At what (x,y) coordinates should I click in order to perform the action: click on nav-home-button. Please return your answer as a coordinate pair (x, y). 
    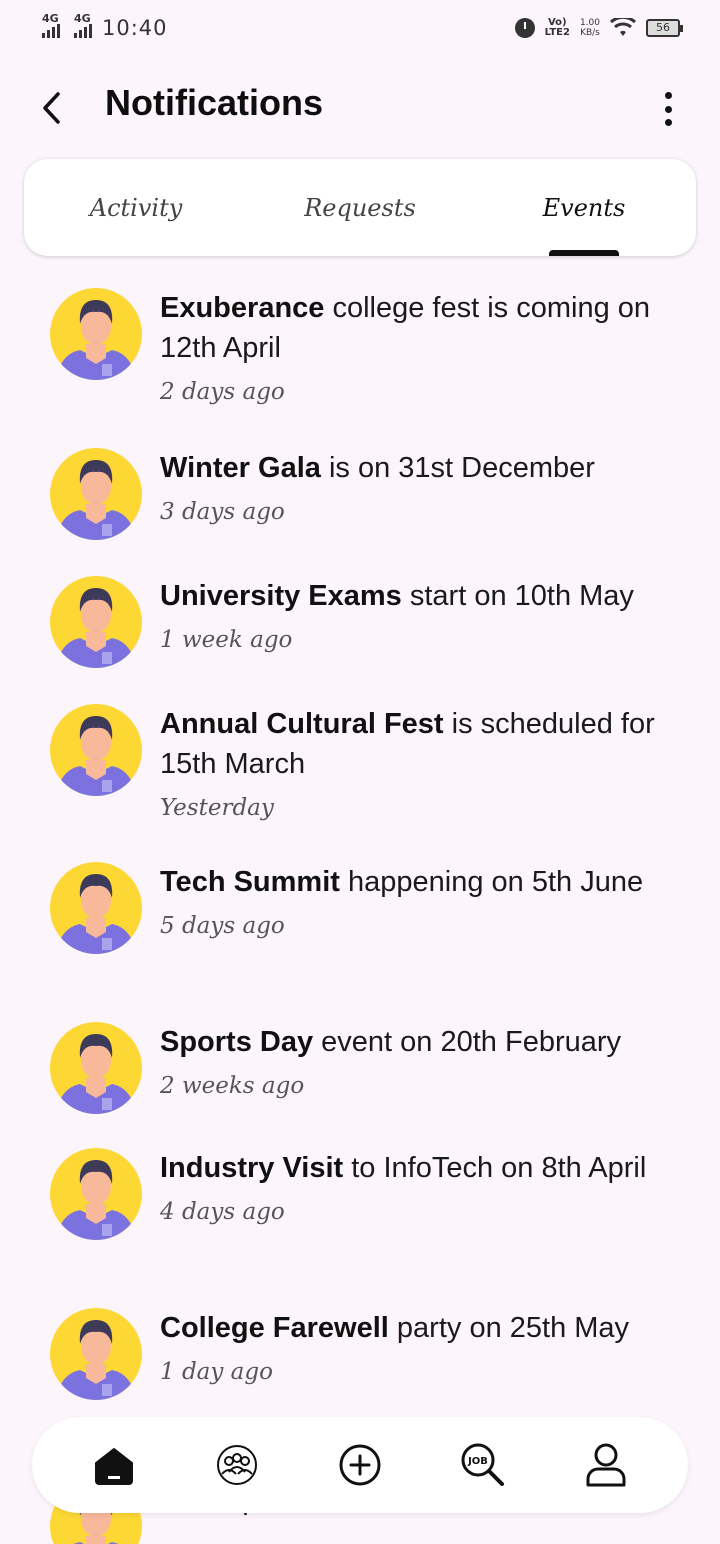
    Looking at the image, I should click on (114, 1465).